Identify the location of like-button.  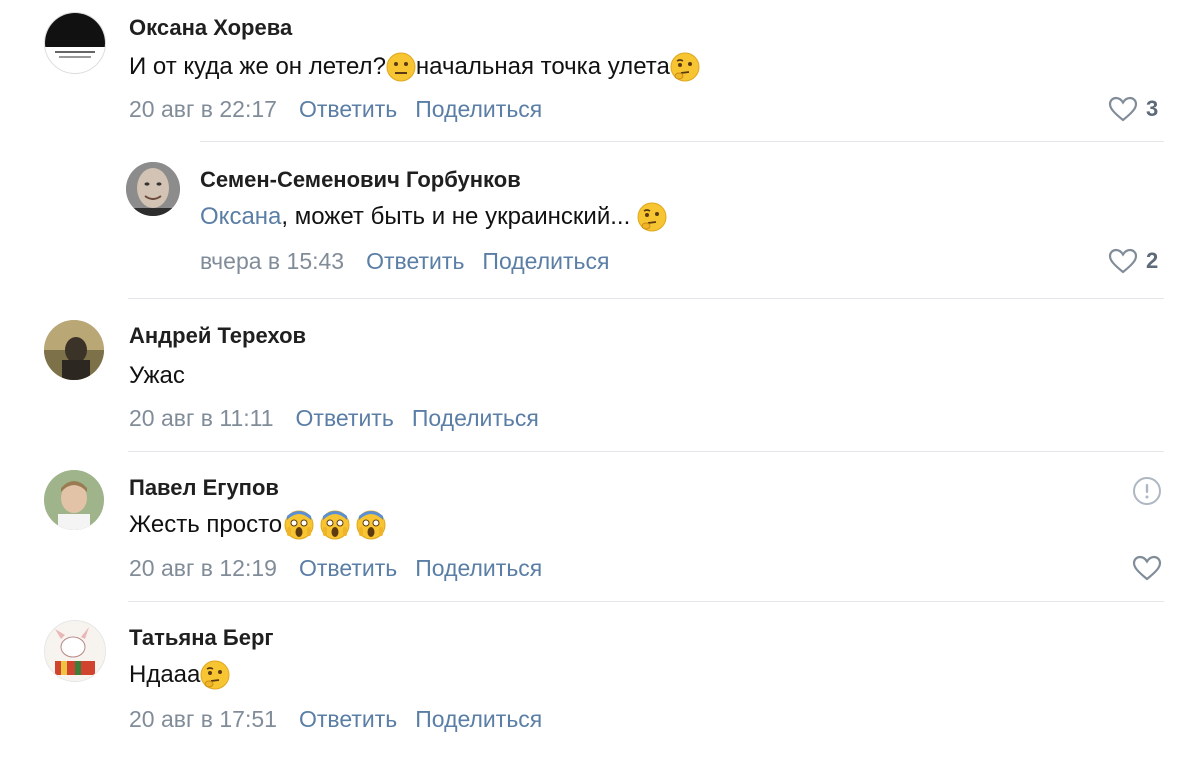
(1147, 568).